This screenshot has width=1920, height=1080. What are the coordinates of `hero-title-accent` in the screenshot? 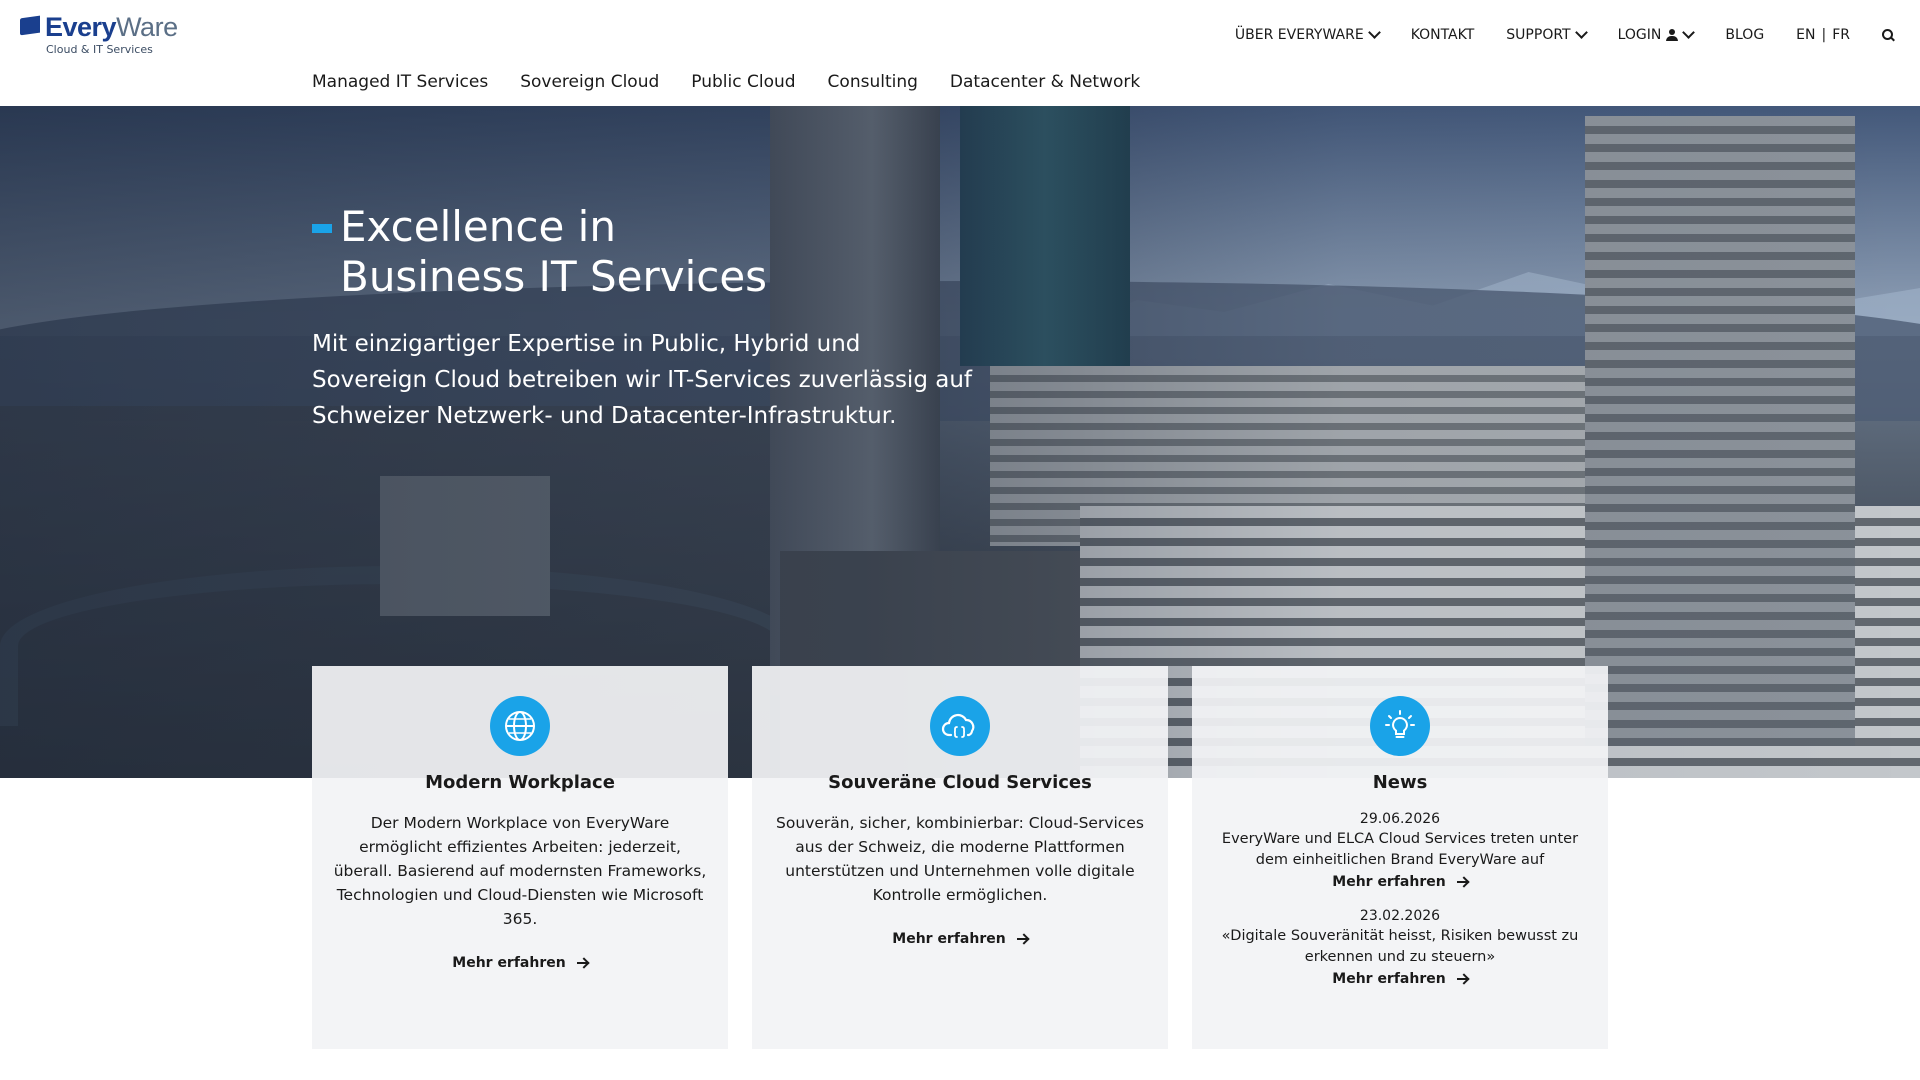 It's located at (322, 228).